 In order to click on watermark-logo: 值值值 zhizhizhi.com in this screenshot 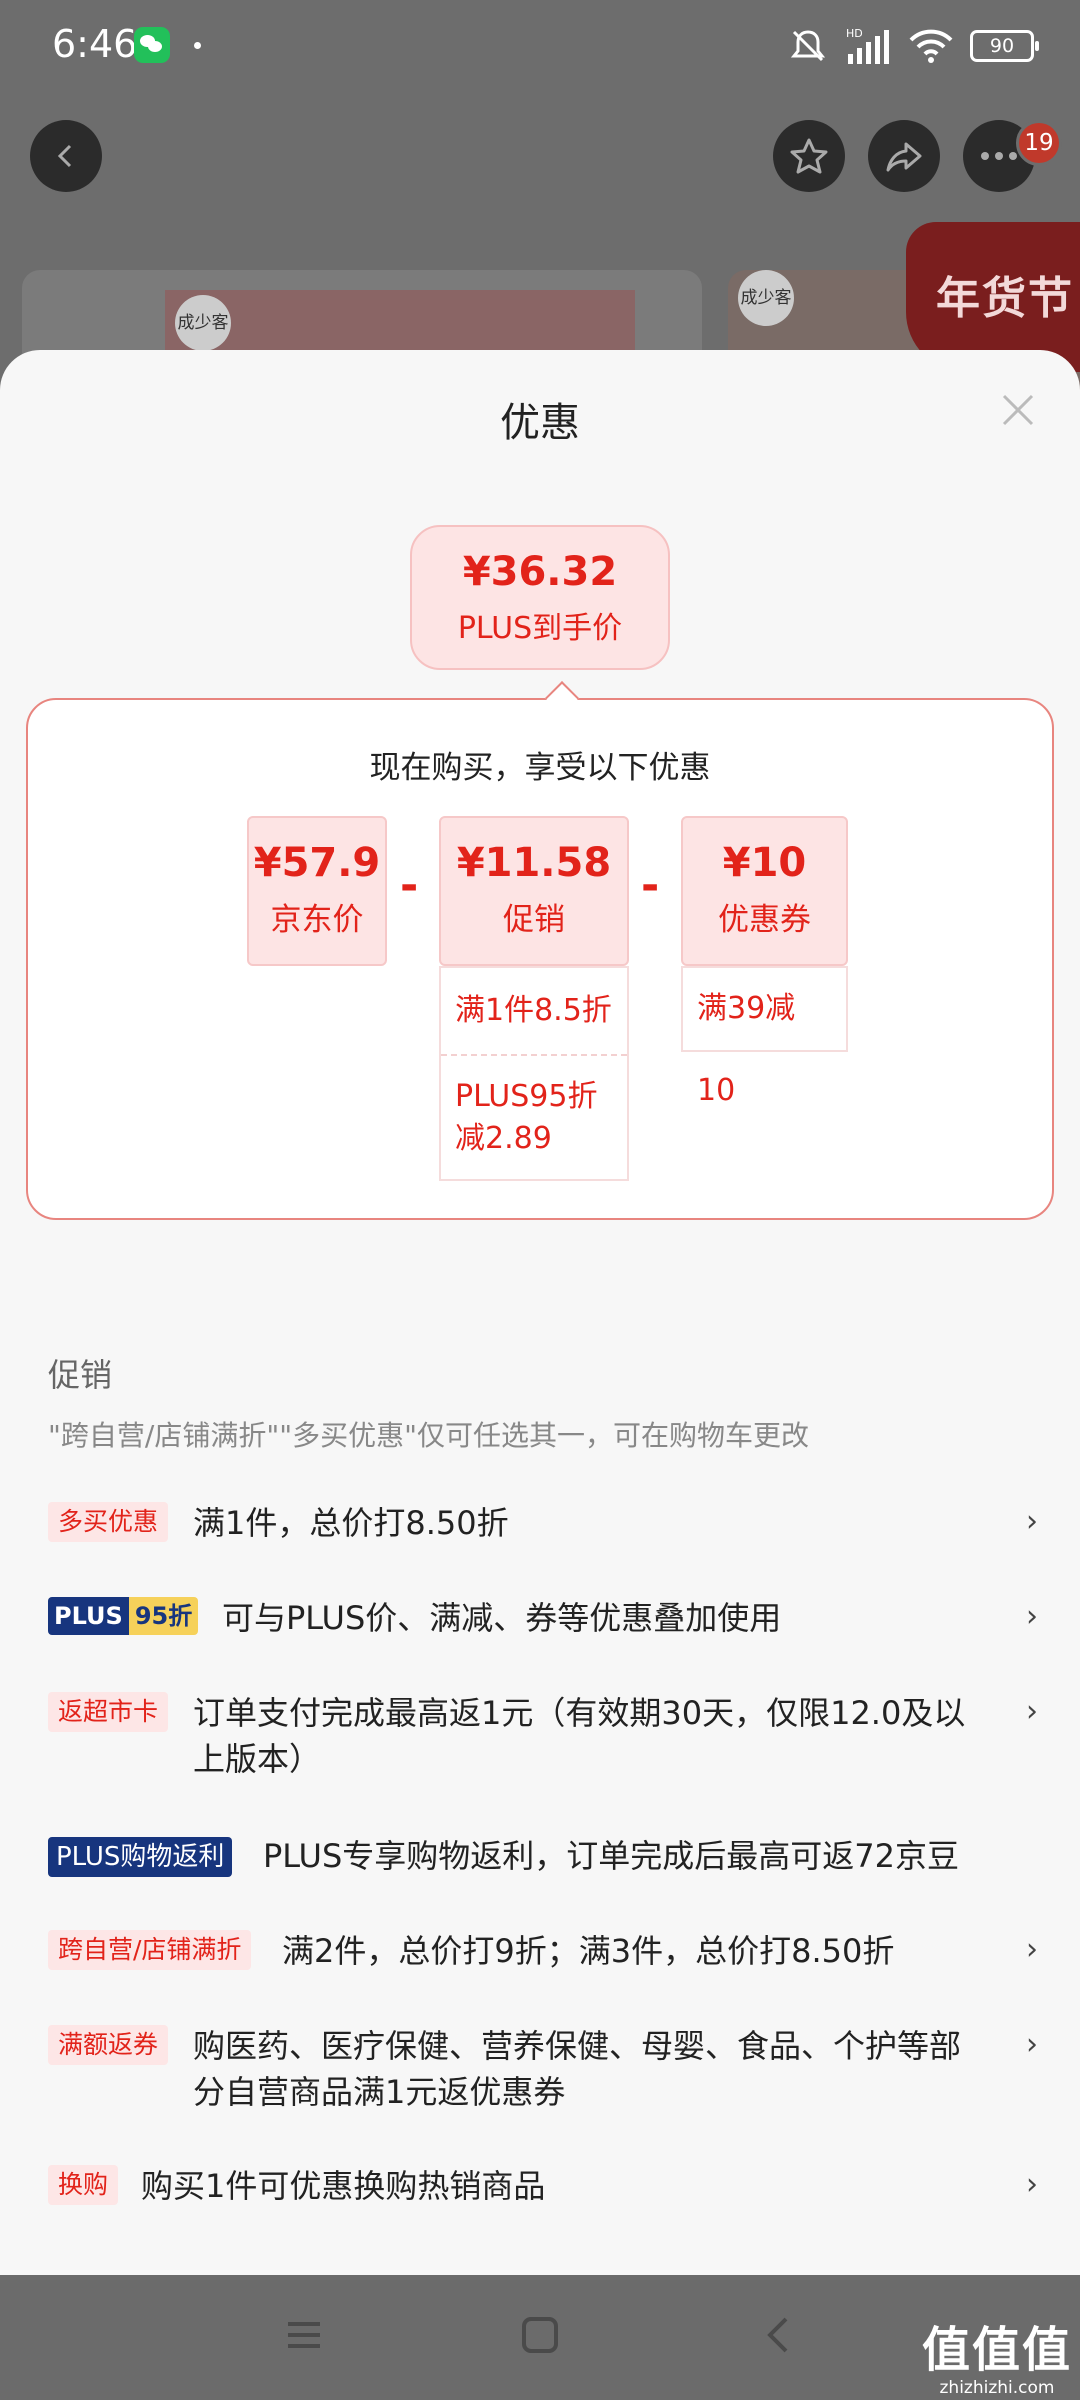, I will do `click(997, 2354)`.